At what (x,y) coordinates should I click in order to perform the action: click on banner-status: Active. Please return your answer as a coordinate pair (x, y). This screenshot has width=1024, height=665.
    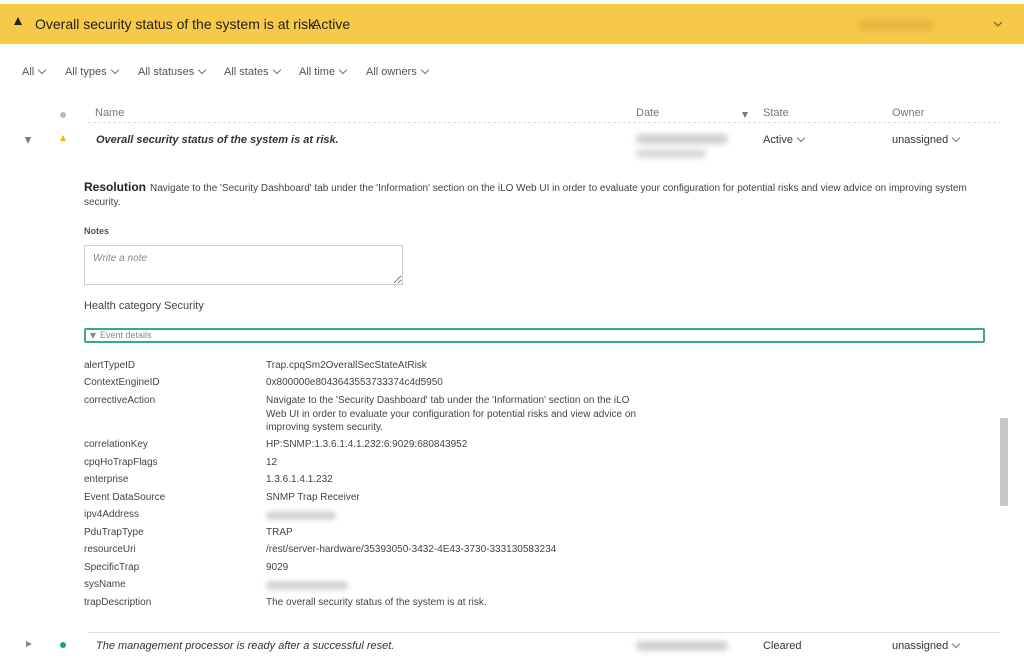
    Looking at the image, I should click on (331, 24).